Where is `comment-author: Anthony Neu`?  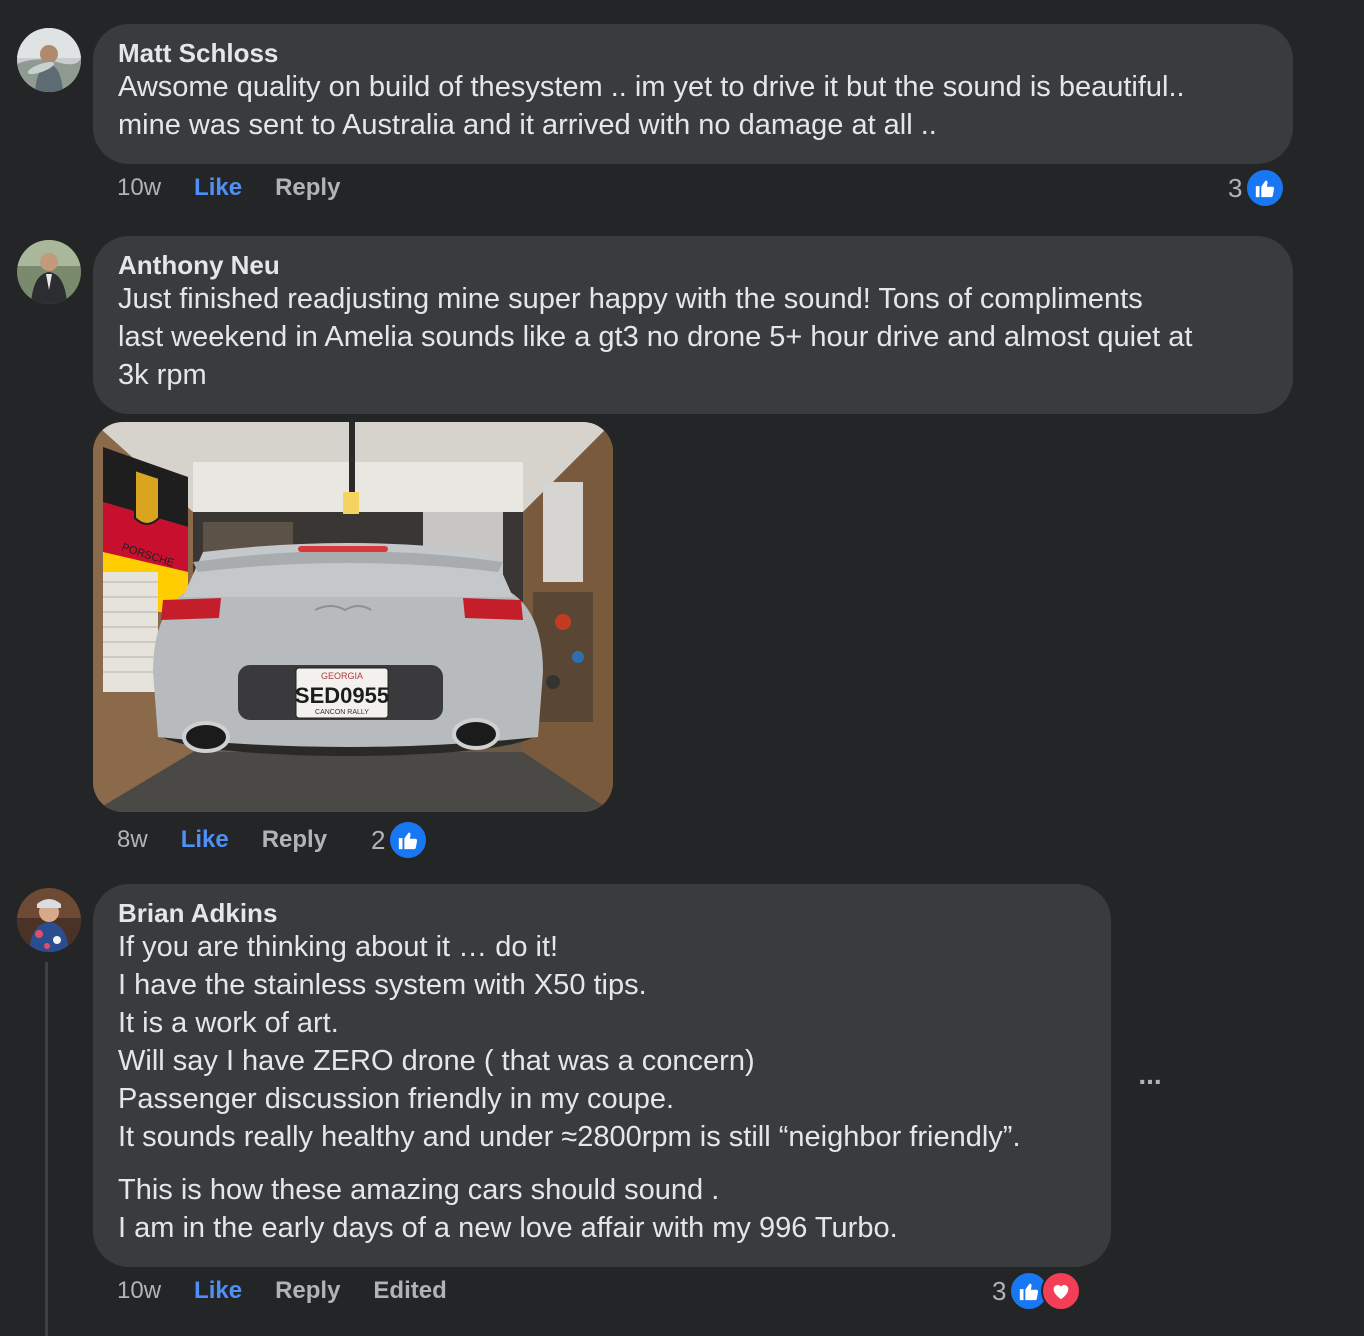
comment-author: Anthony Neu is located at coordinates (693, 265).